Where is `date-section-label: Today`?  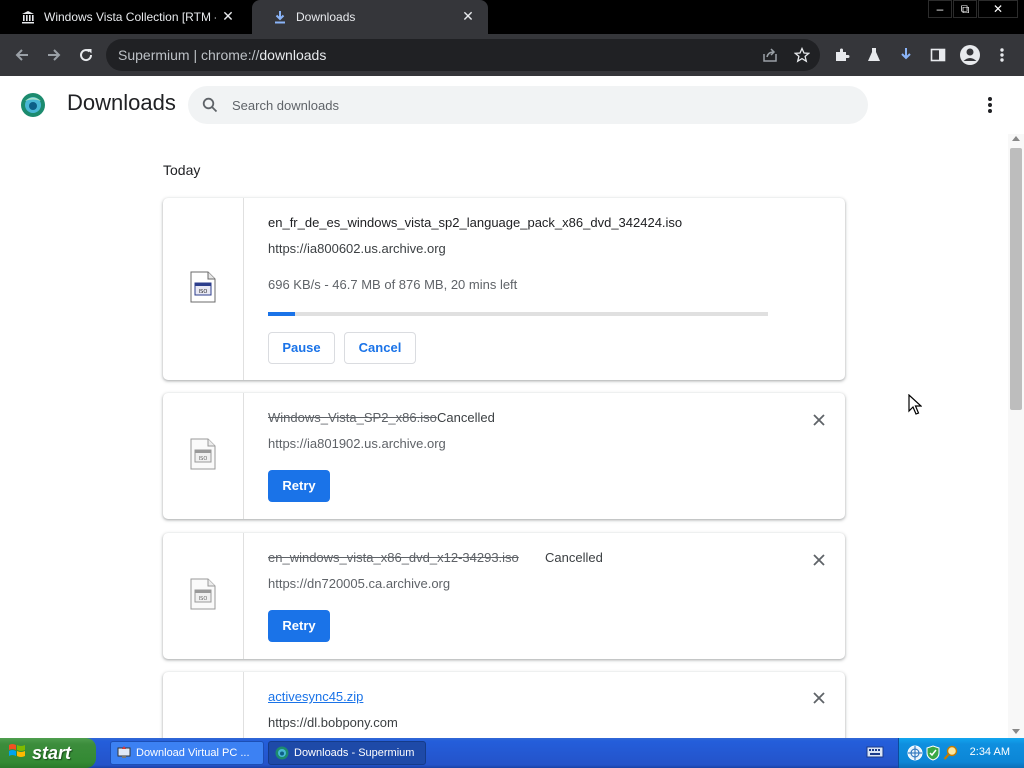 date-section-label: Today is located at coordinates (182, 170).